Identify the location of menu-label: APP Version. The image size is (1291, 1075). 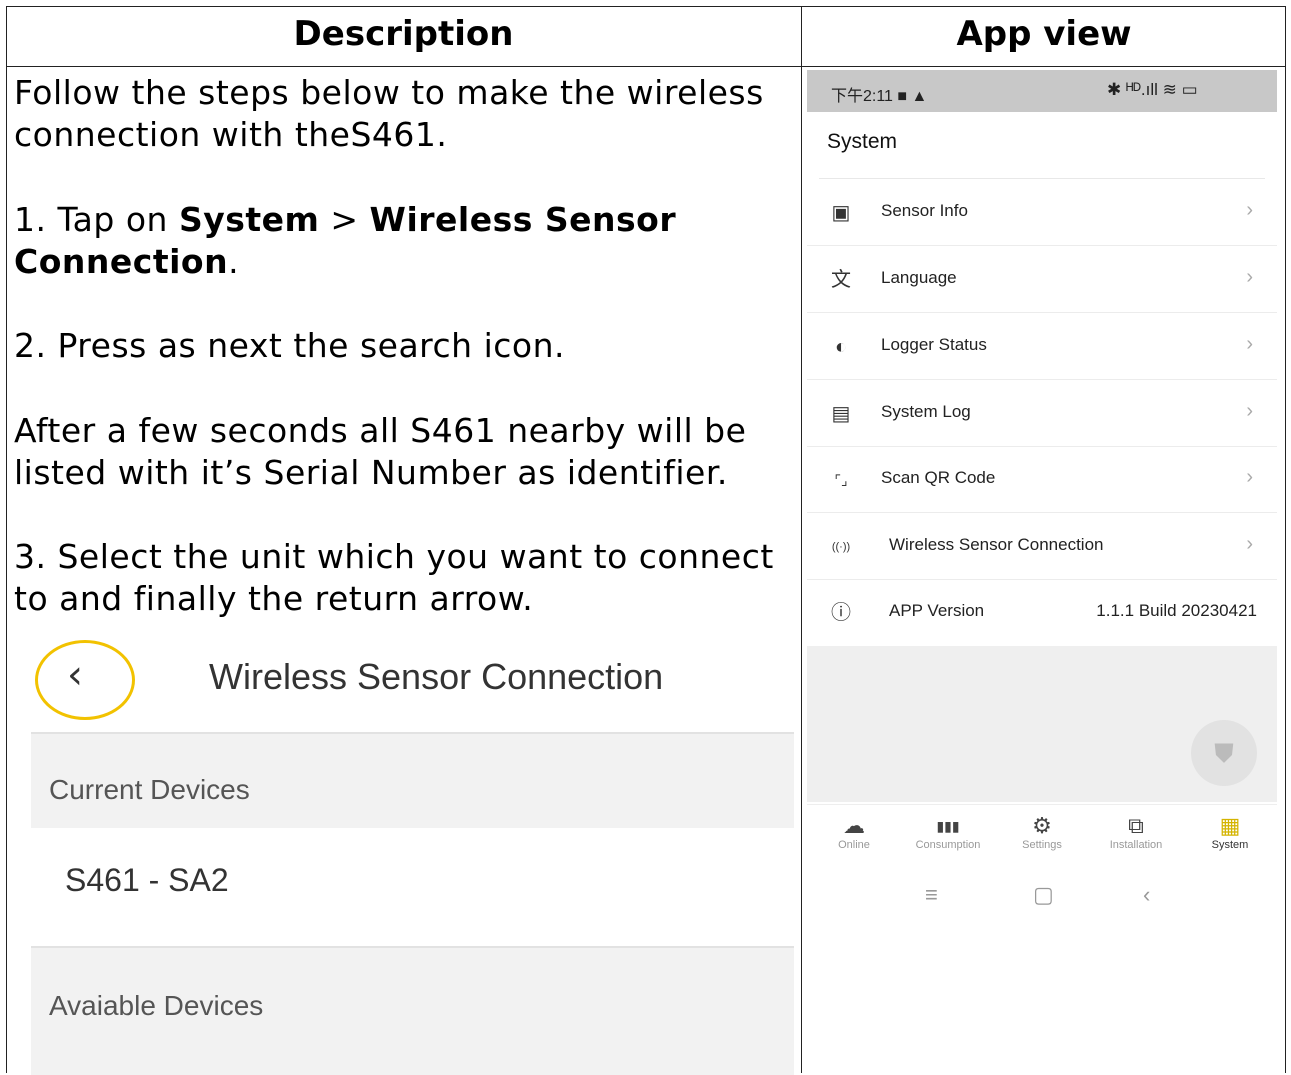
(937, 610).